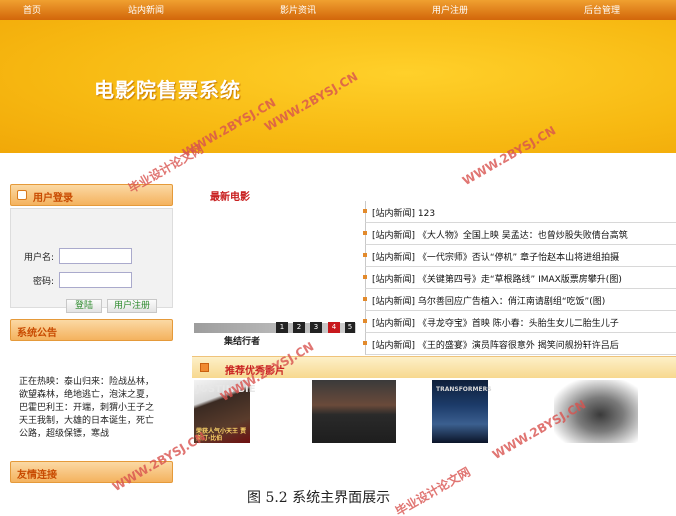 Image resolution: width=676 pixels, height=516 pixels. I want to click on nav-admin: 后台管理, so click(602, 9).